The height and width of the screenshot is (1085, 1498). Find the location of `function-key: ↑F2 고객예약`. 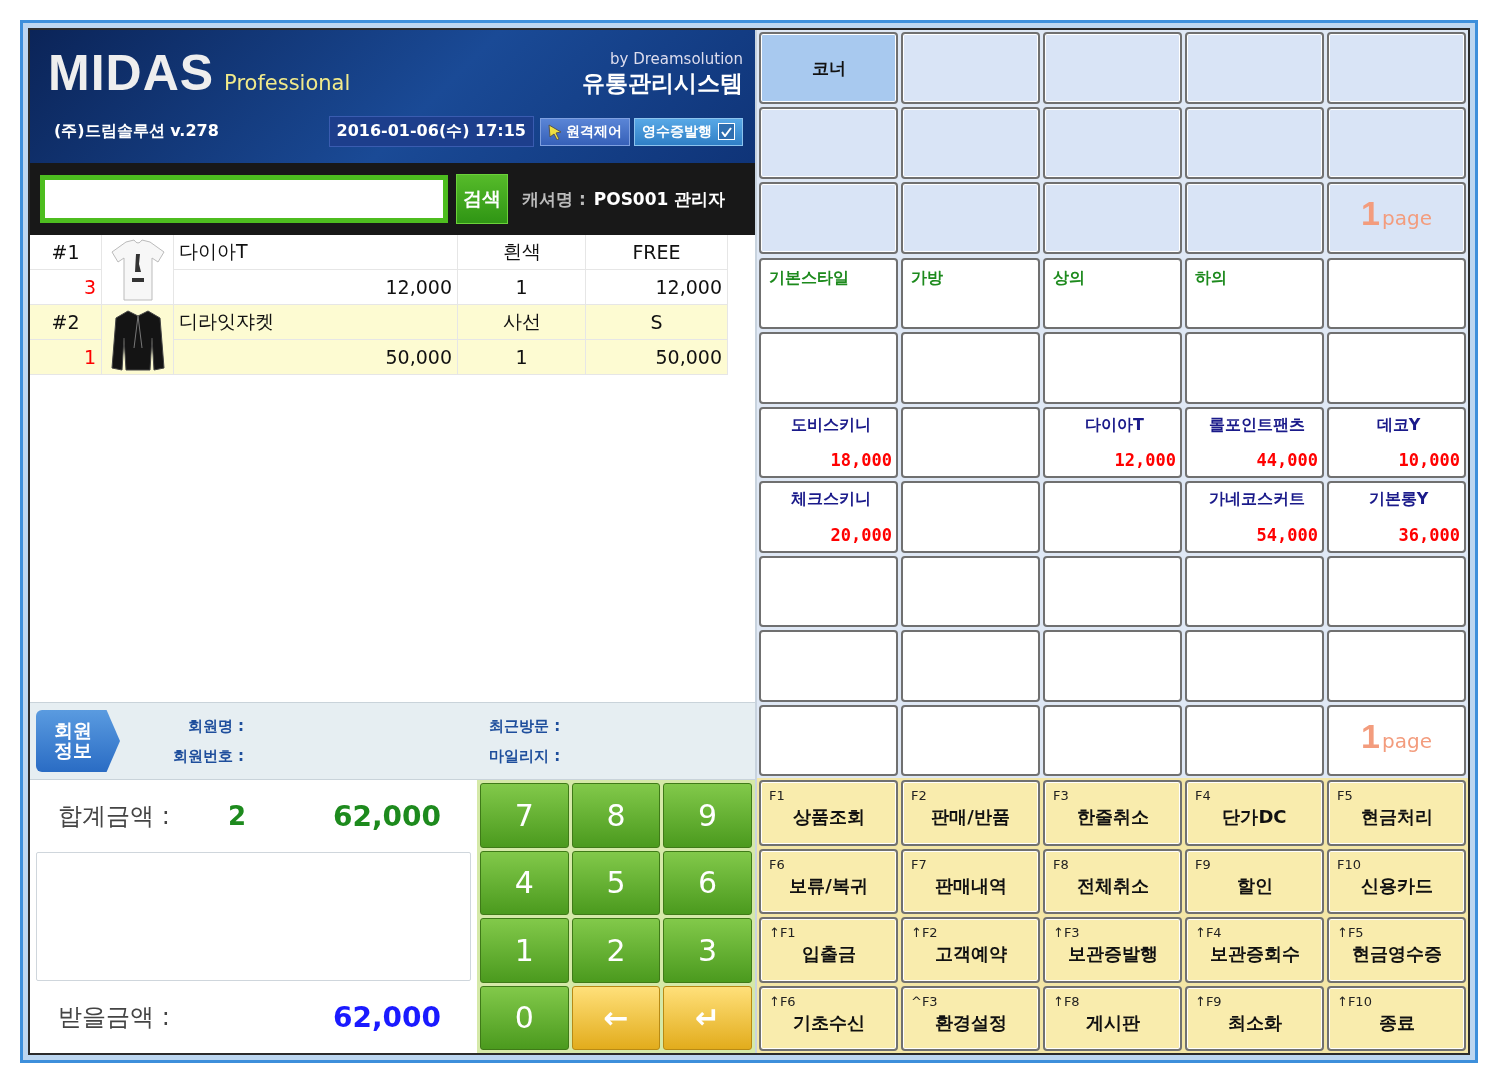

function-key: ↑F2 고객예약 is located at coordinates (970, 950).